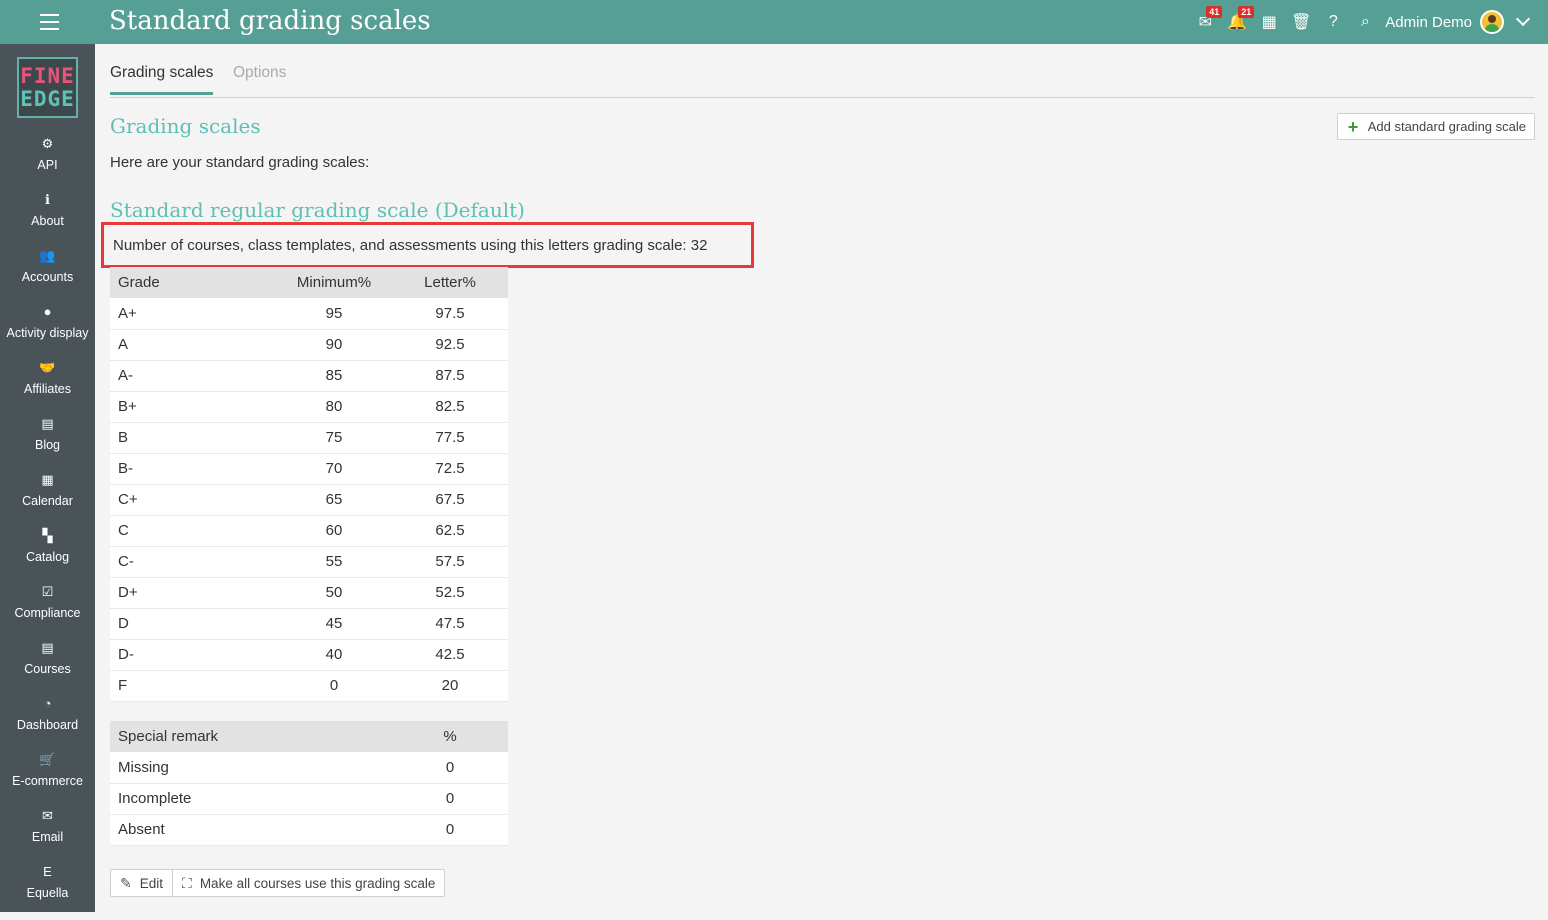 This screenshot has width=1548, height=920. I want to click on expand-icon: ⛶, so click(187, 882).